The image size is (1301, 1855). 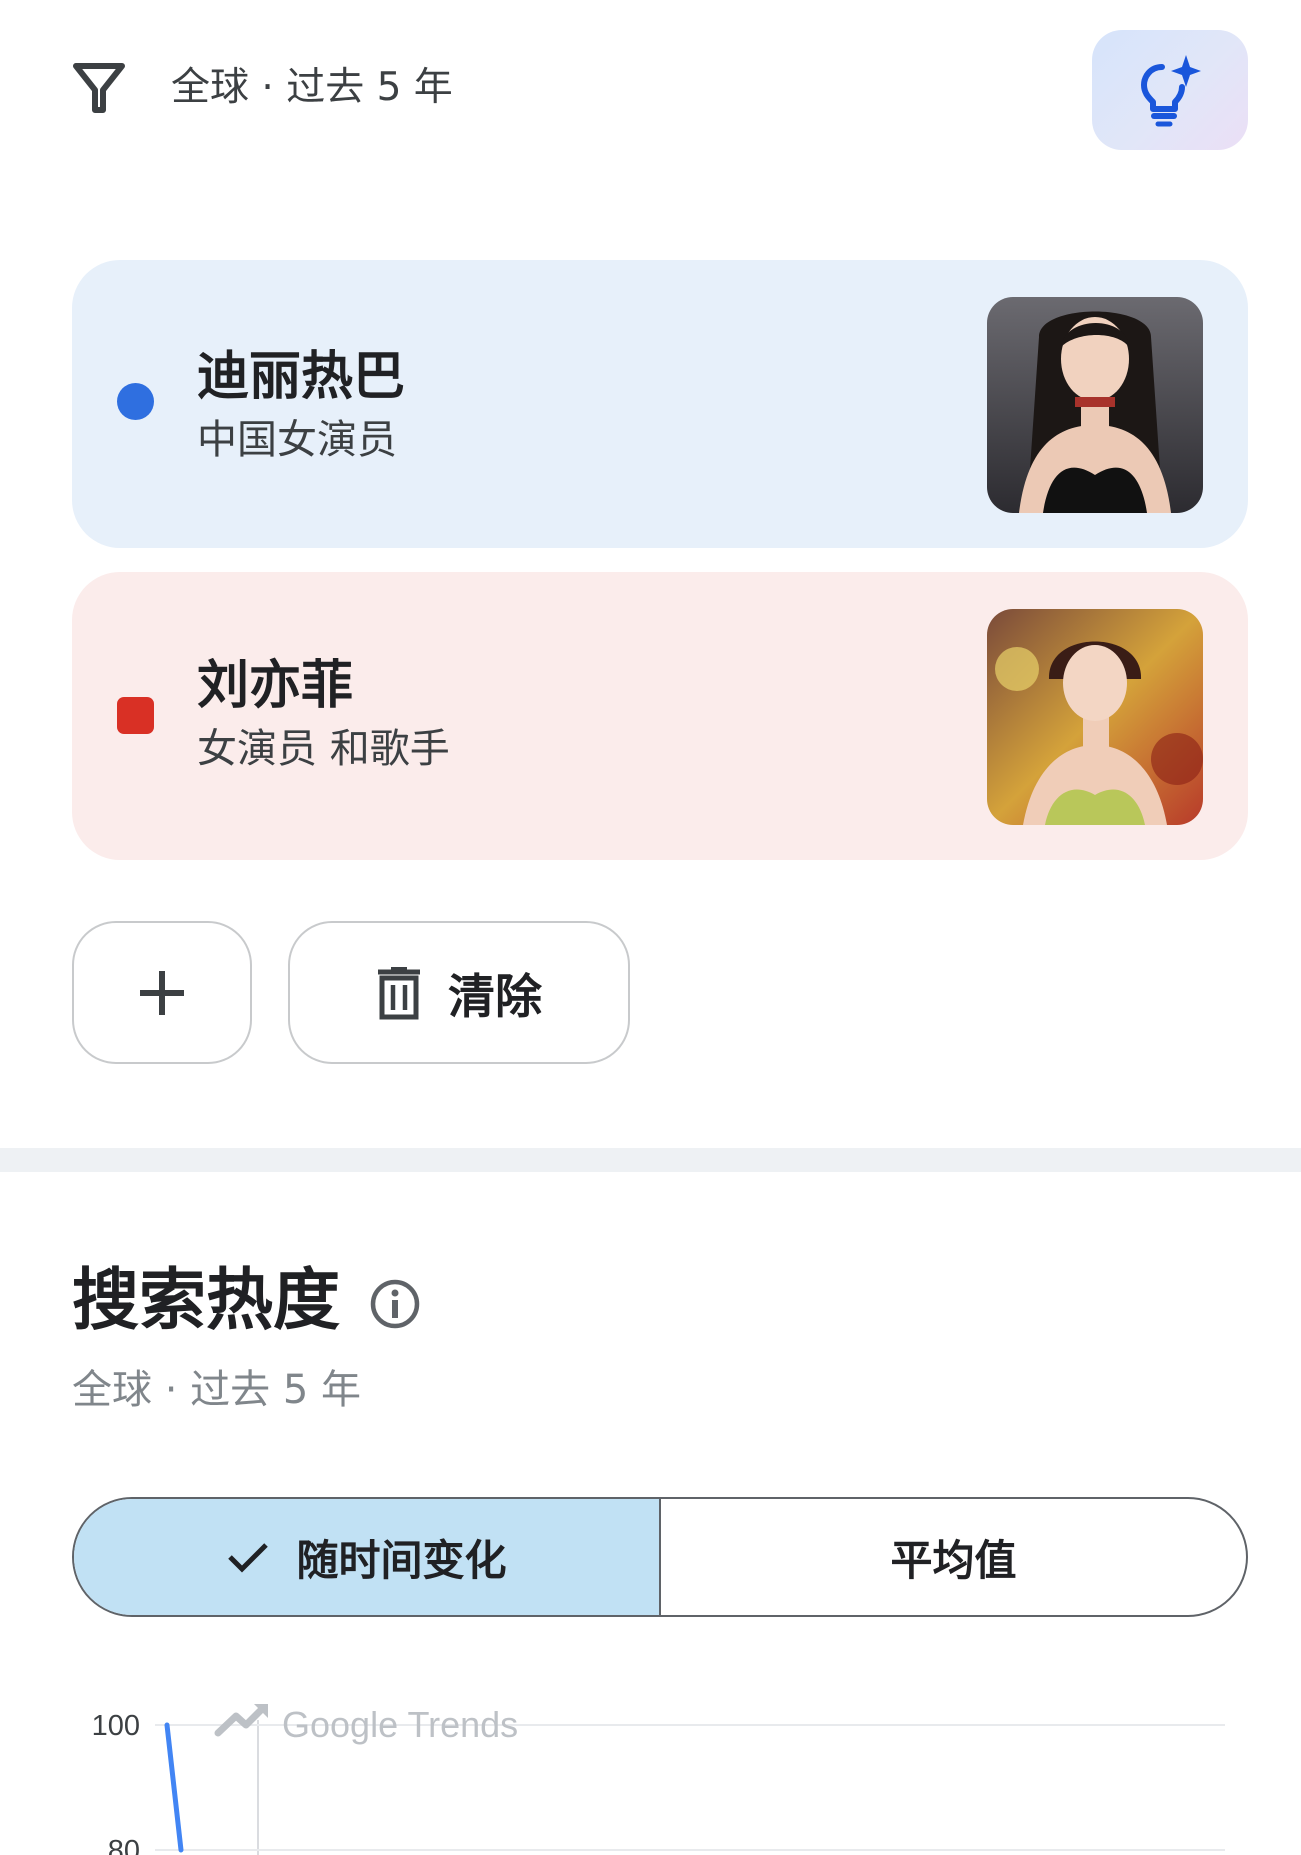 What do you see at coordinates (312, 88) in the screenshot?
I see `filter-label: 全球 · 过去 5 年` at bounding box center [312, 88].